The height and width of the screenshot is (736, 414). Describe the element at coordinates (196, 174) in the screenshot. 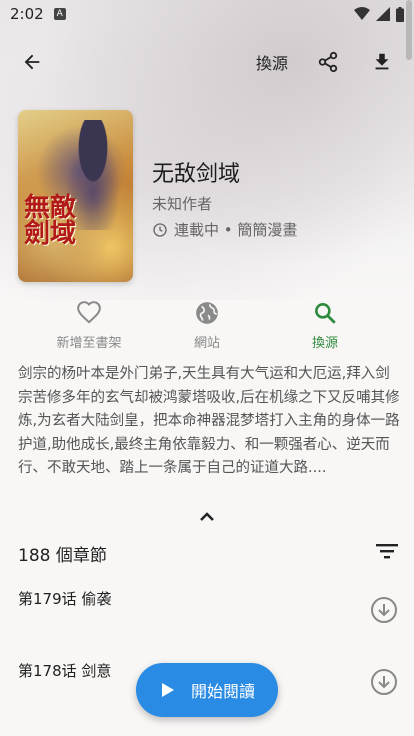

I see `manga-title: 无敌剑域` at that location.